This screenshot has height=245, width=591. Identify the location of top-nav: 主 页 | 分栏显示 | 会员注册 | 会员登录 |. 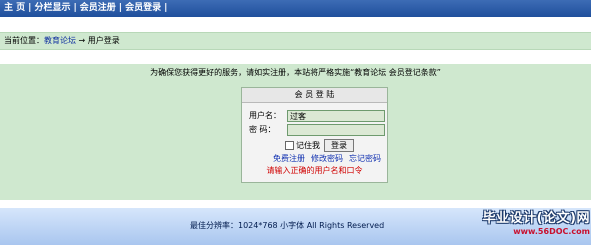
(85, 8).